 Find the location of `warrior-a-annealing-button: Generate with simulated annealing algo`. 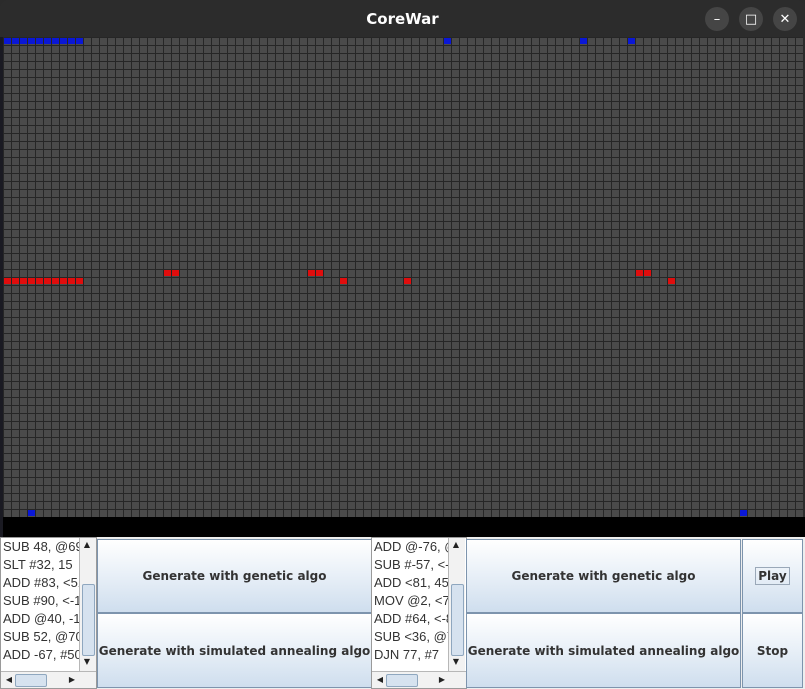

warrior-a-annealing-button: Generate with simulated annealing algo is located at coordinates (234, 650).